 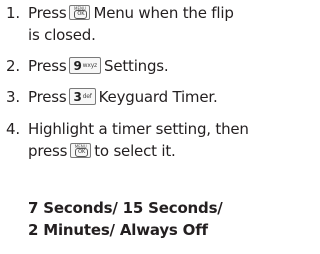 I want to click on step-text: Menu when the flip, so click(x=163, y=13).